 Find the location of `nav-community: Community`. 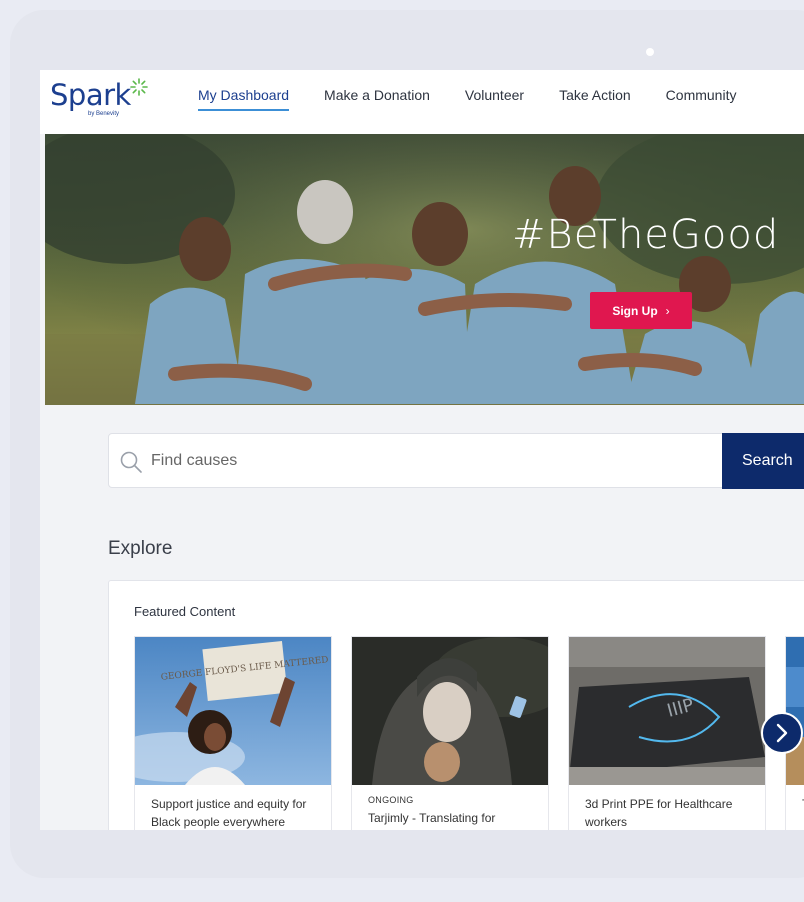

nav-community: Community is located at coordinates (701, 99).